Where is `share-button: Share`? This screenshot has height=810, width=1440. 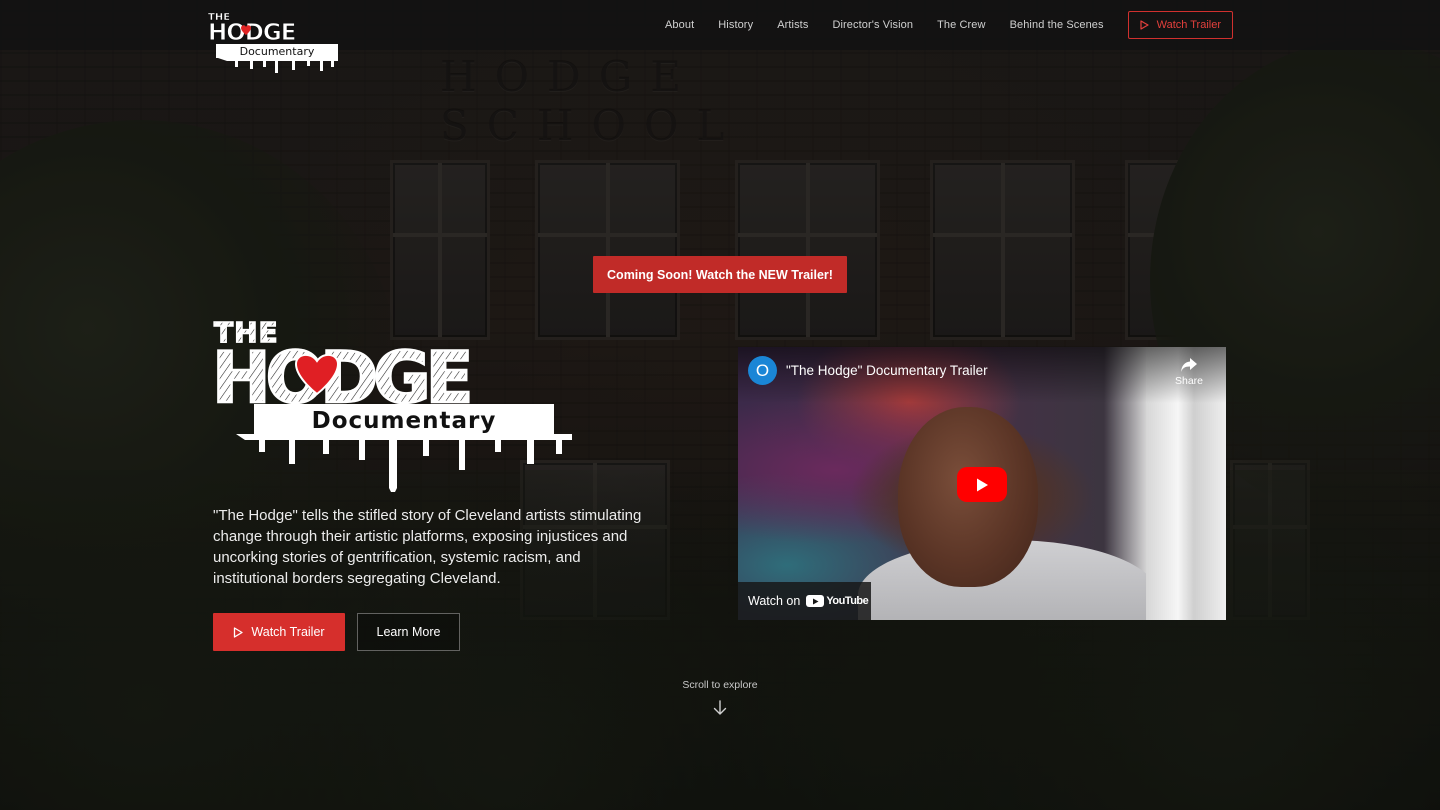 share-button: Share is located at coordinates (1189, 372).